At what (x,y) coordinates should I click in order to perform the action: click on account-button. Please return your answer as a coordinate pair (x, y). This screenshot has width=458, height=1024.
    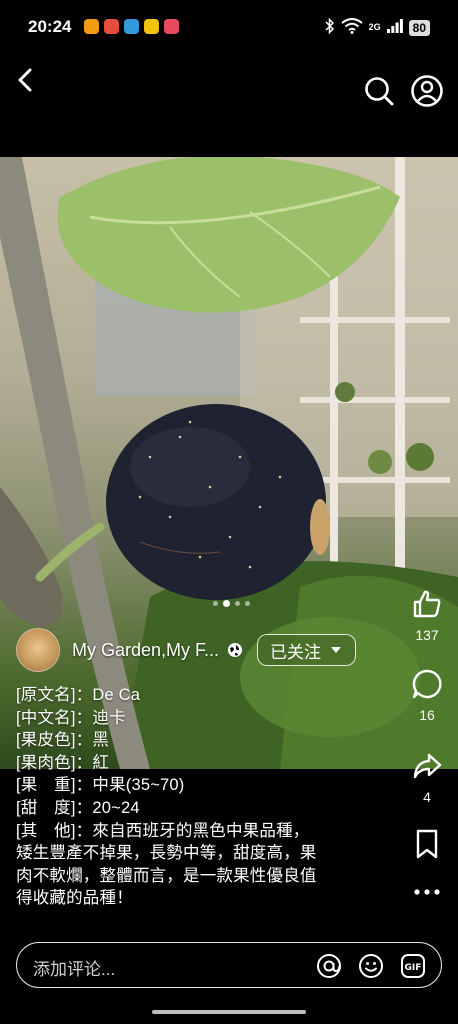
    Looking at the image, I should click on (427, 91).